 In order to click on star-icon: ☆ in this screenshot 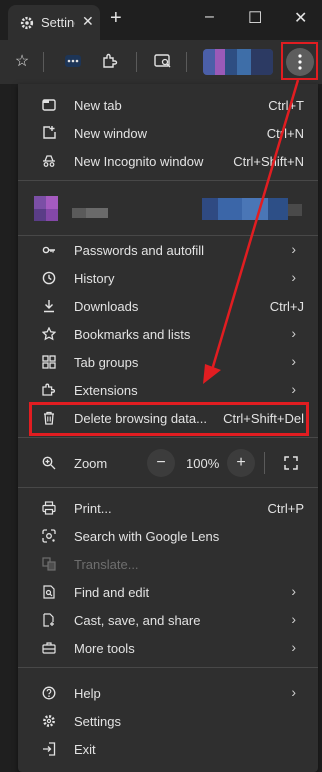, I will do `click(22, 61)`.